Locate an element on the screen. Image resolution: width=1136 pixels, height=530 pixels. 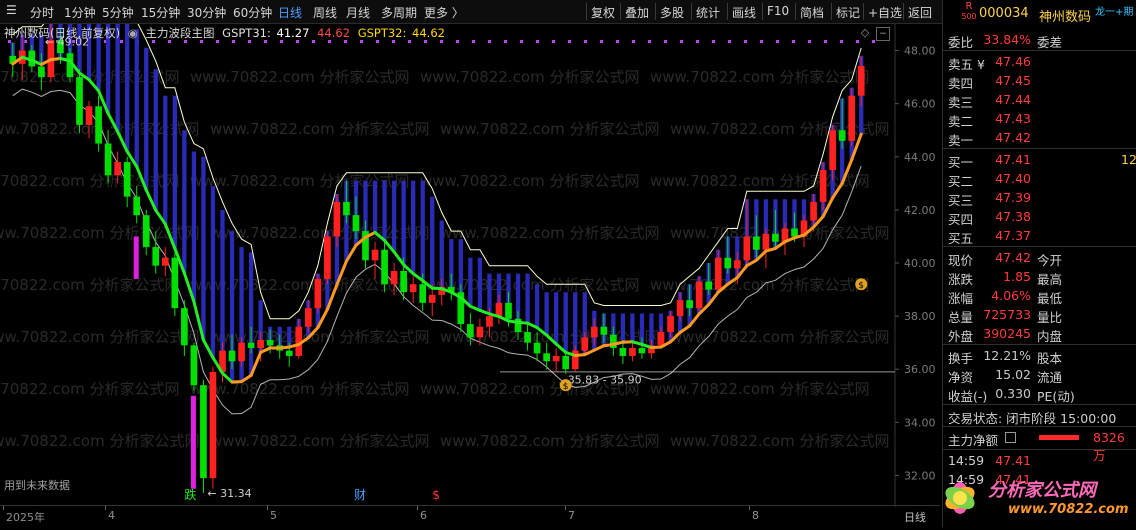
ask-row: 卖五 ¥47.46 is located at coordinates (1039, 61).